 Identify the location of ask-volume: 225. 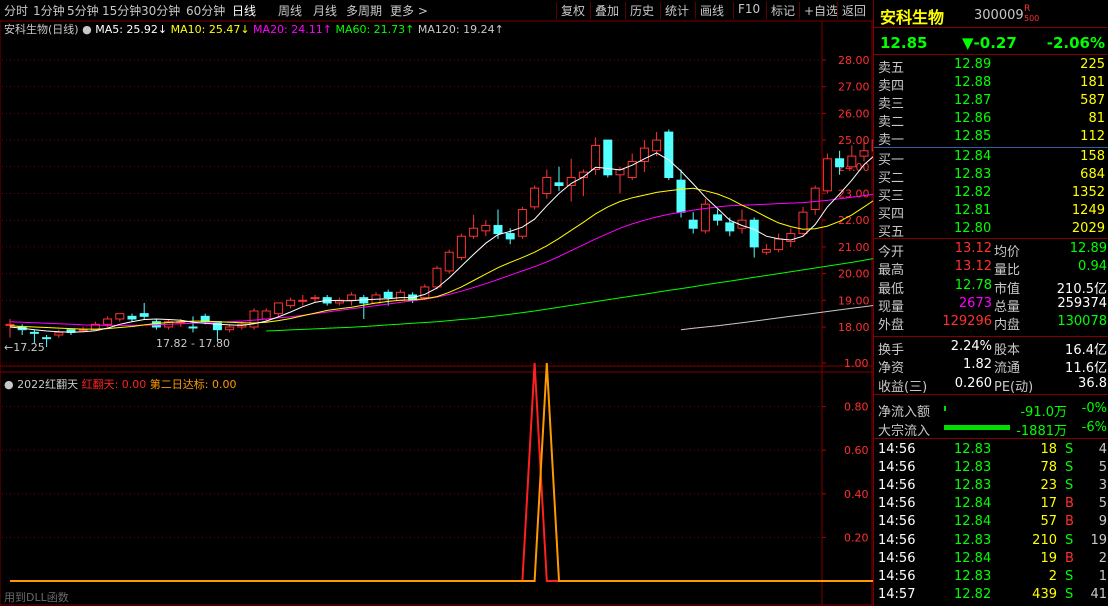
(1092, 64).